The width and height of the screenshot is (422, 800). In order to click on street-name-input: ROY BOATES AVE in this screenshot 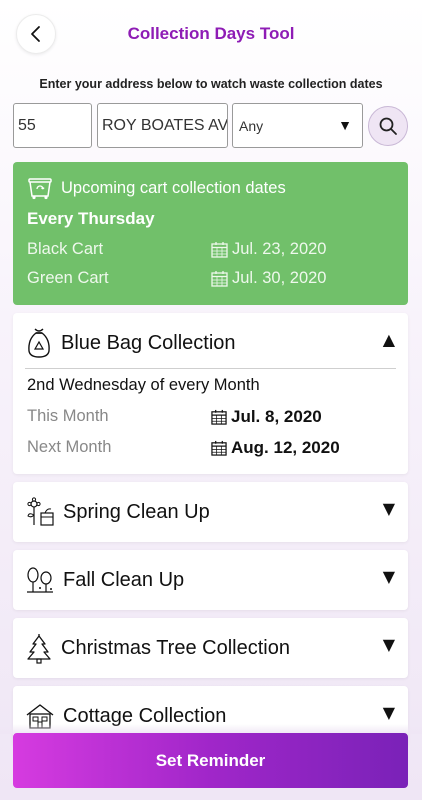, I will do `click(162, 125)`.